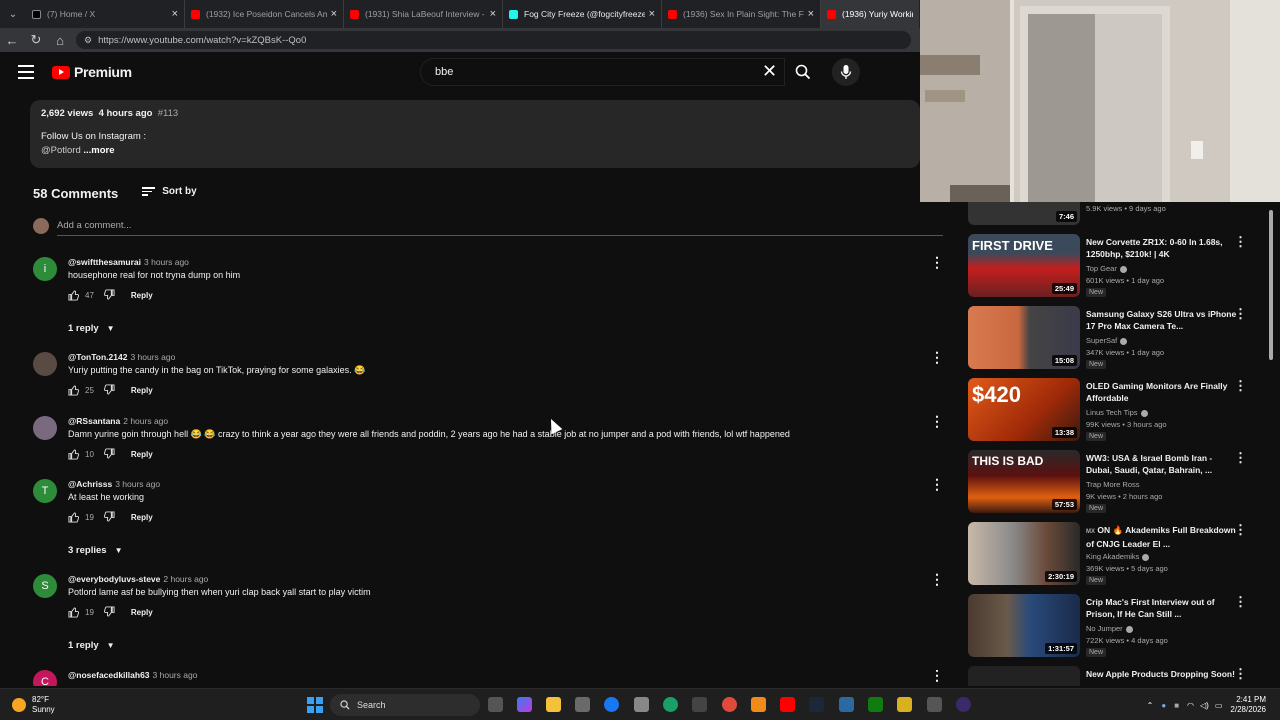 The height and width of the screenshot is (720, 1280). I want to click on video-thumbnail: $420 13:38, so click(1024, 409).